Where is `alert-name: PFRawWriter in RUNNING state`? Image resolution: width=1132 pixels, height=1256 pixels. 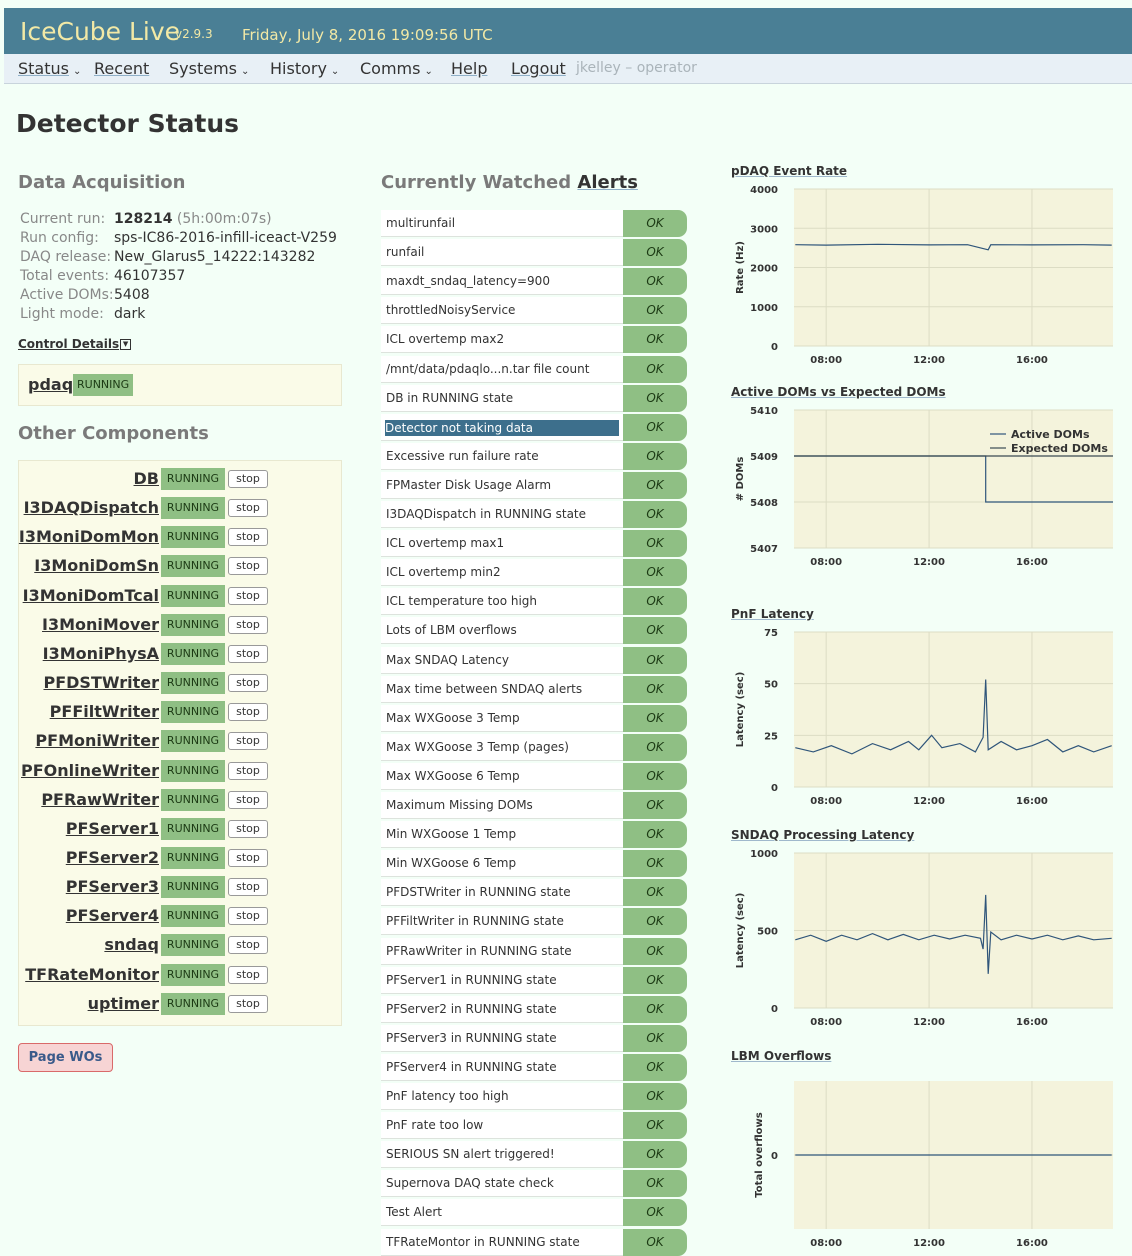
alert-name: PFRawWriter in RUNNING state is located at coordinates (502, 951).